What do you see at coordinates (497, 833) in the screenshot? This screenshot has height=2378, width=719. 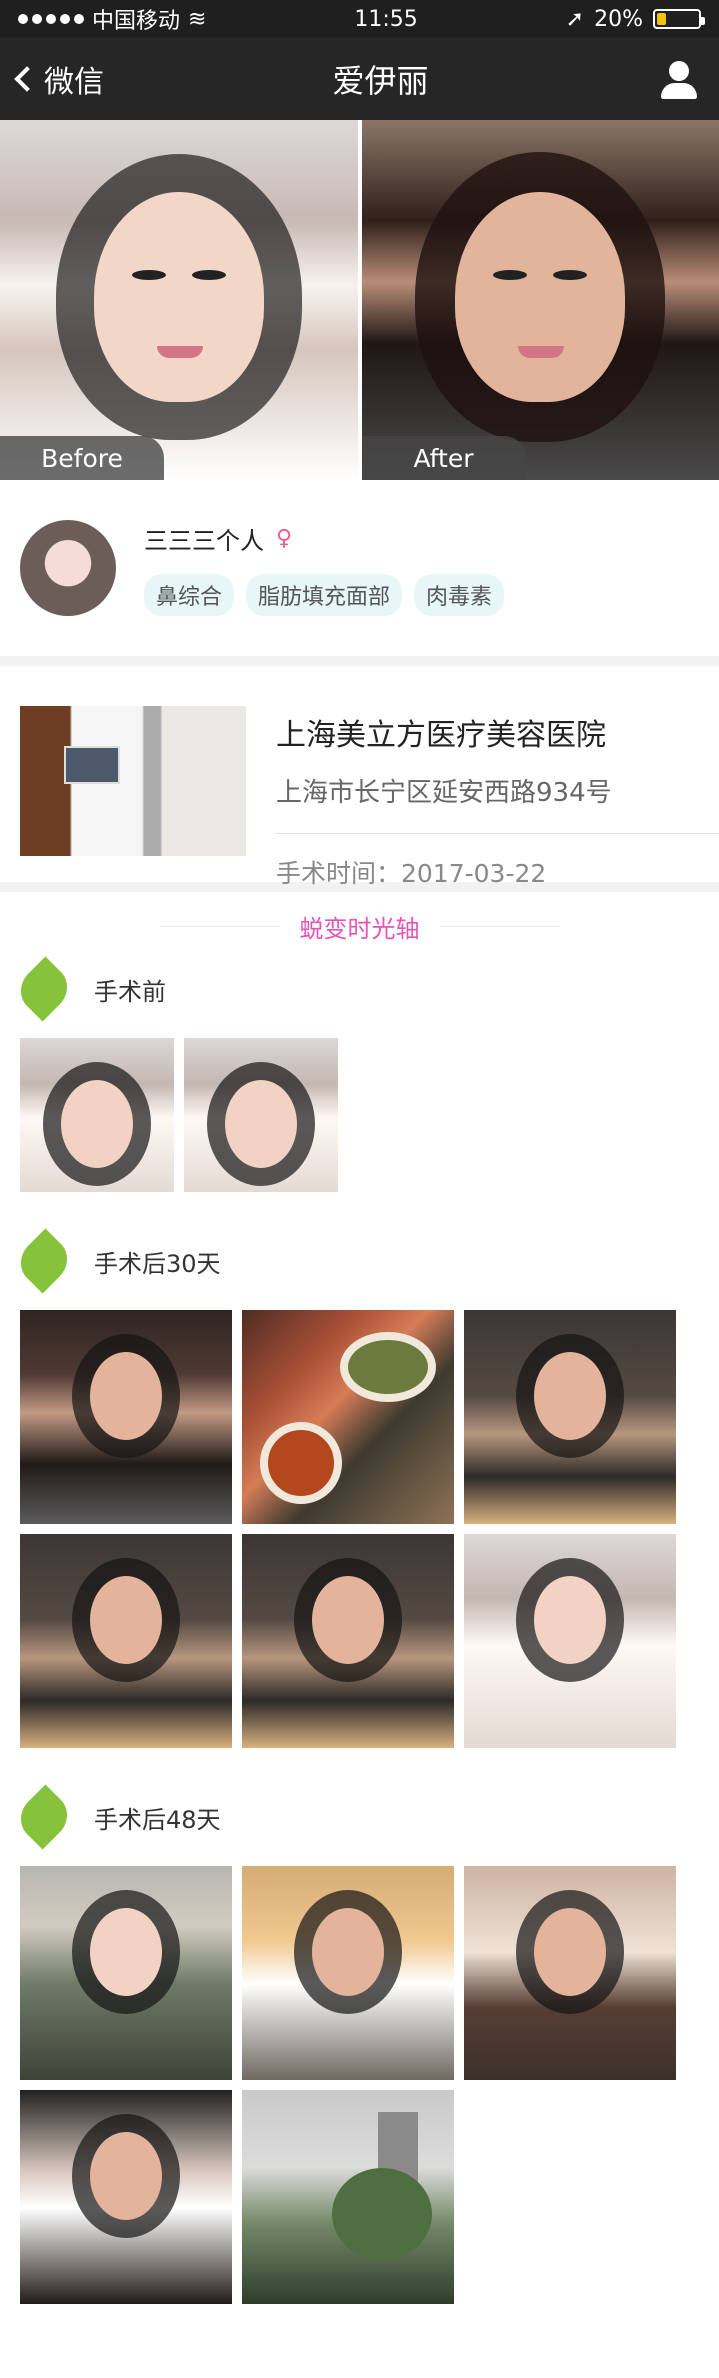 I see `divider` at bounding box center [497, 833].